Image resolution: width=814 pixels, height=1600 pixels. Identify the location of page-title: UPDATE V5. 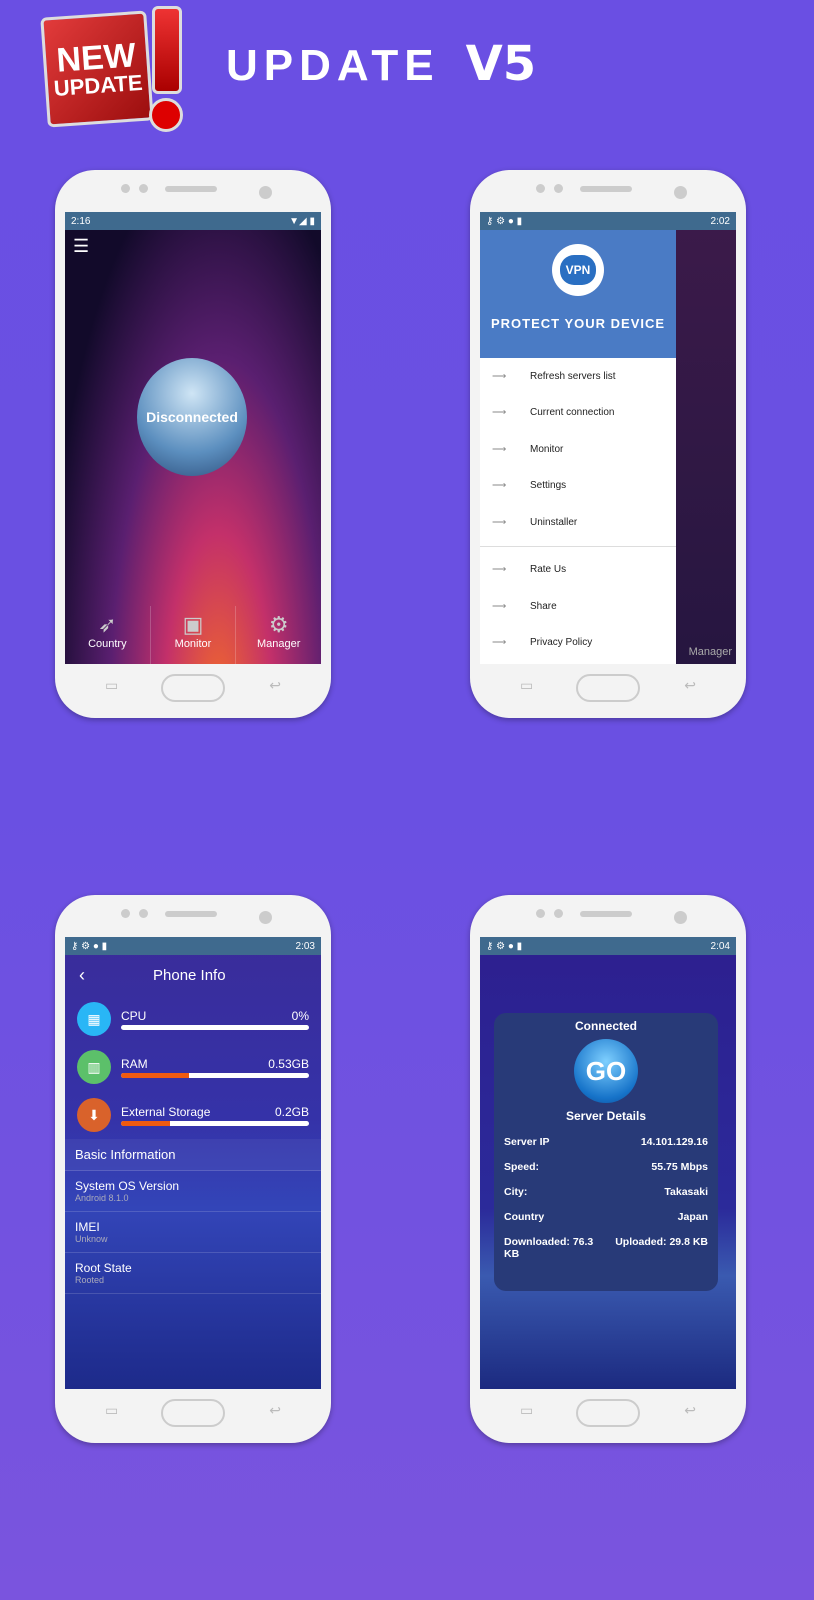
(381, 64).